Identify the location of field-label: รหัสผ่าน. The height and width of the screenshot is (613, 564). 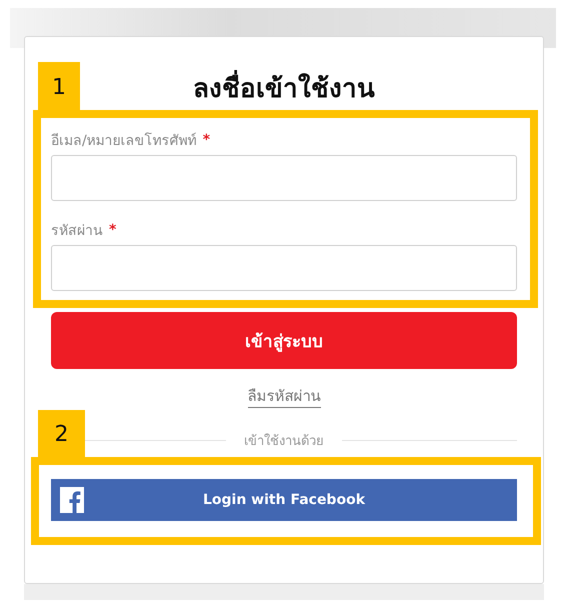
(77, 231).